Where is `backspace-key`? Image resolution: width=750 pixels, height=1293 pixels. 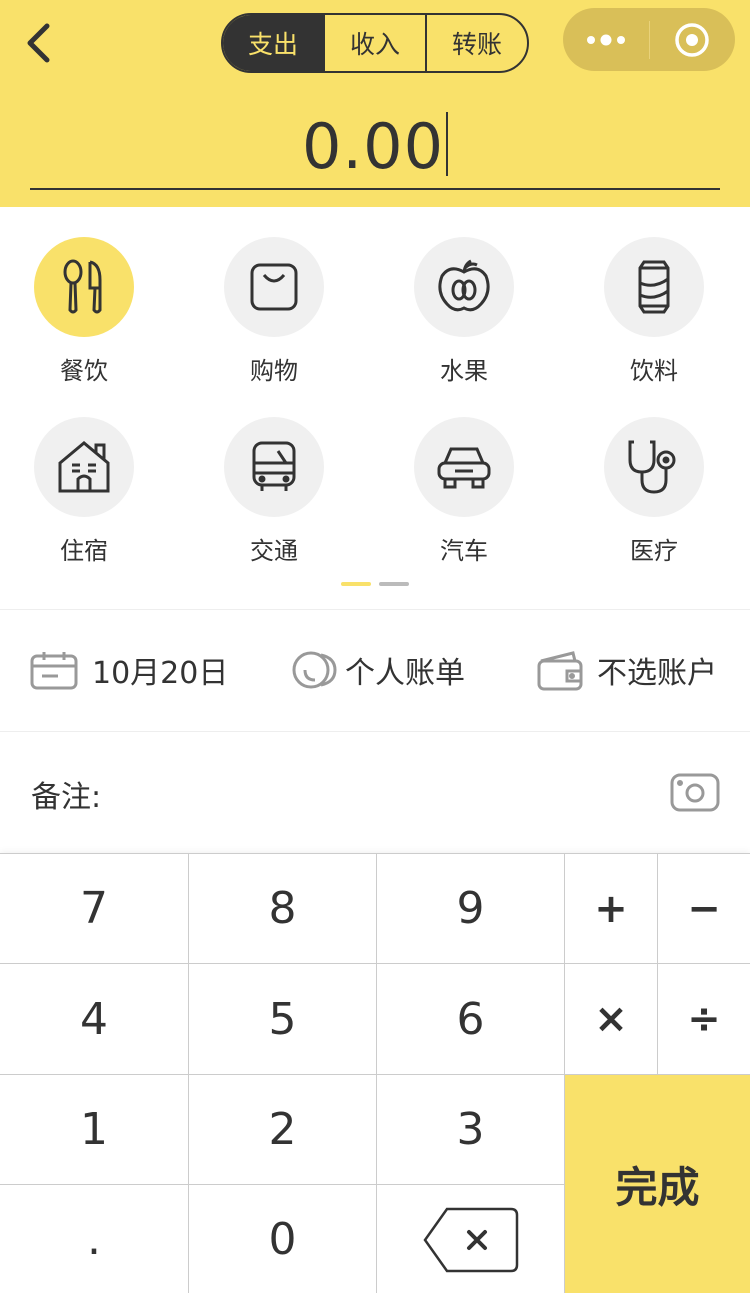 backspace-key is located at coordinates (471, 1239).